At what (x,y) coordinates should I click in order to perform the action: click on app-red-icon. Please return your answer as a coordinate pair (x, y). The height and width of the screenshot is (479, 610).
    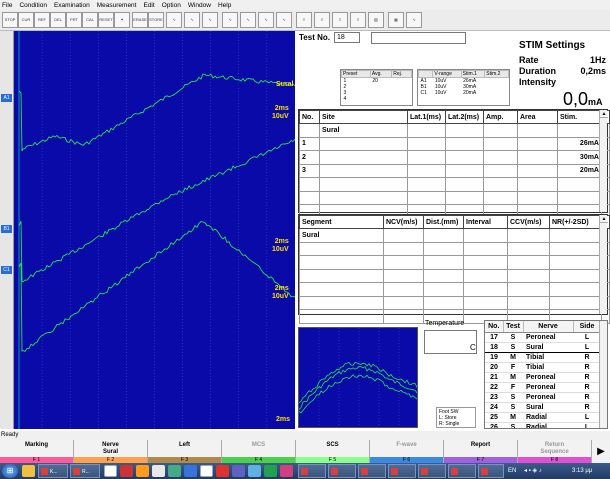
    Looking at the image, I should click on (126, 471).